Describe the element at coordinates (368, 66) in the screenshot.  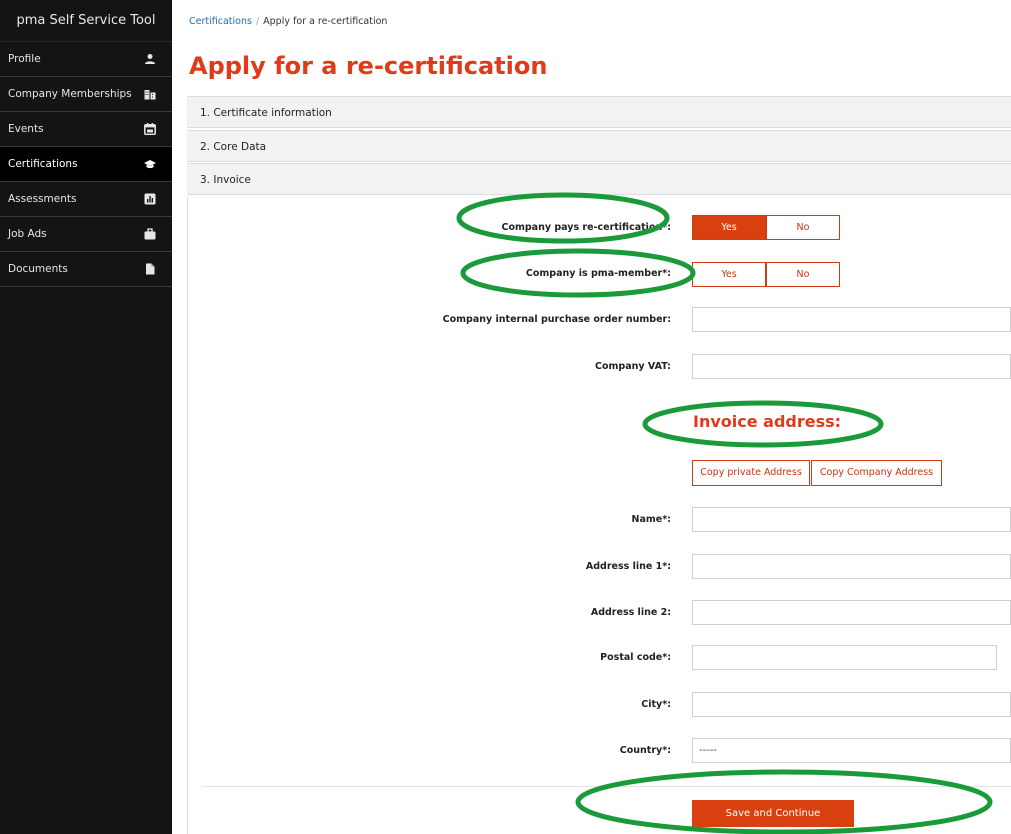
I see `page-title: Apply for a re-certification` at that location.